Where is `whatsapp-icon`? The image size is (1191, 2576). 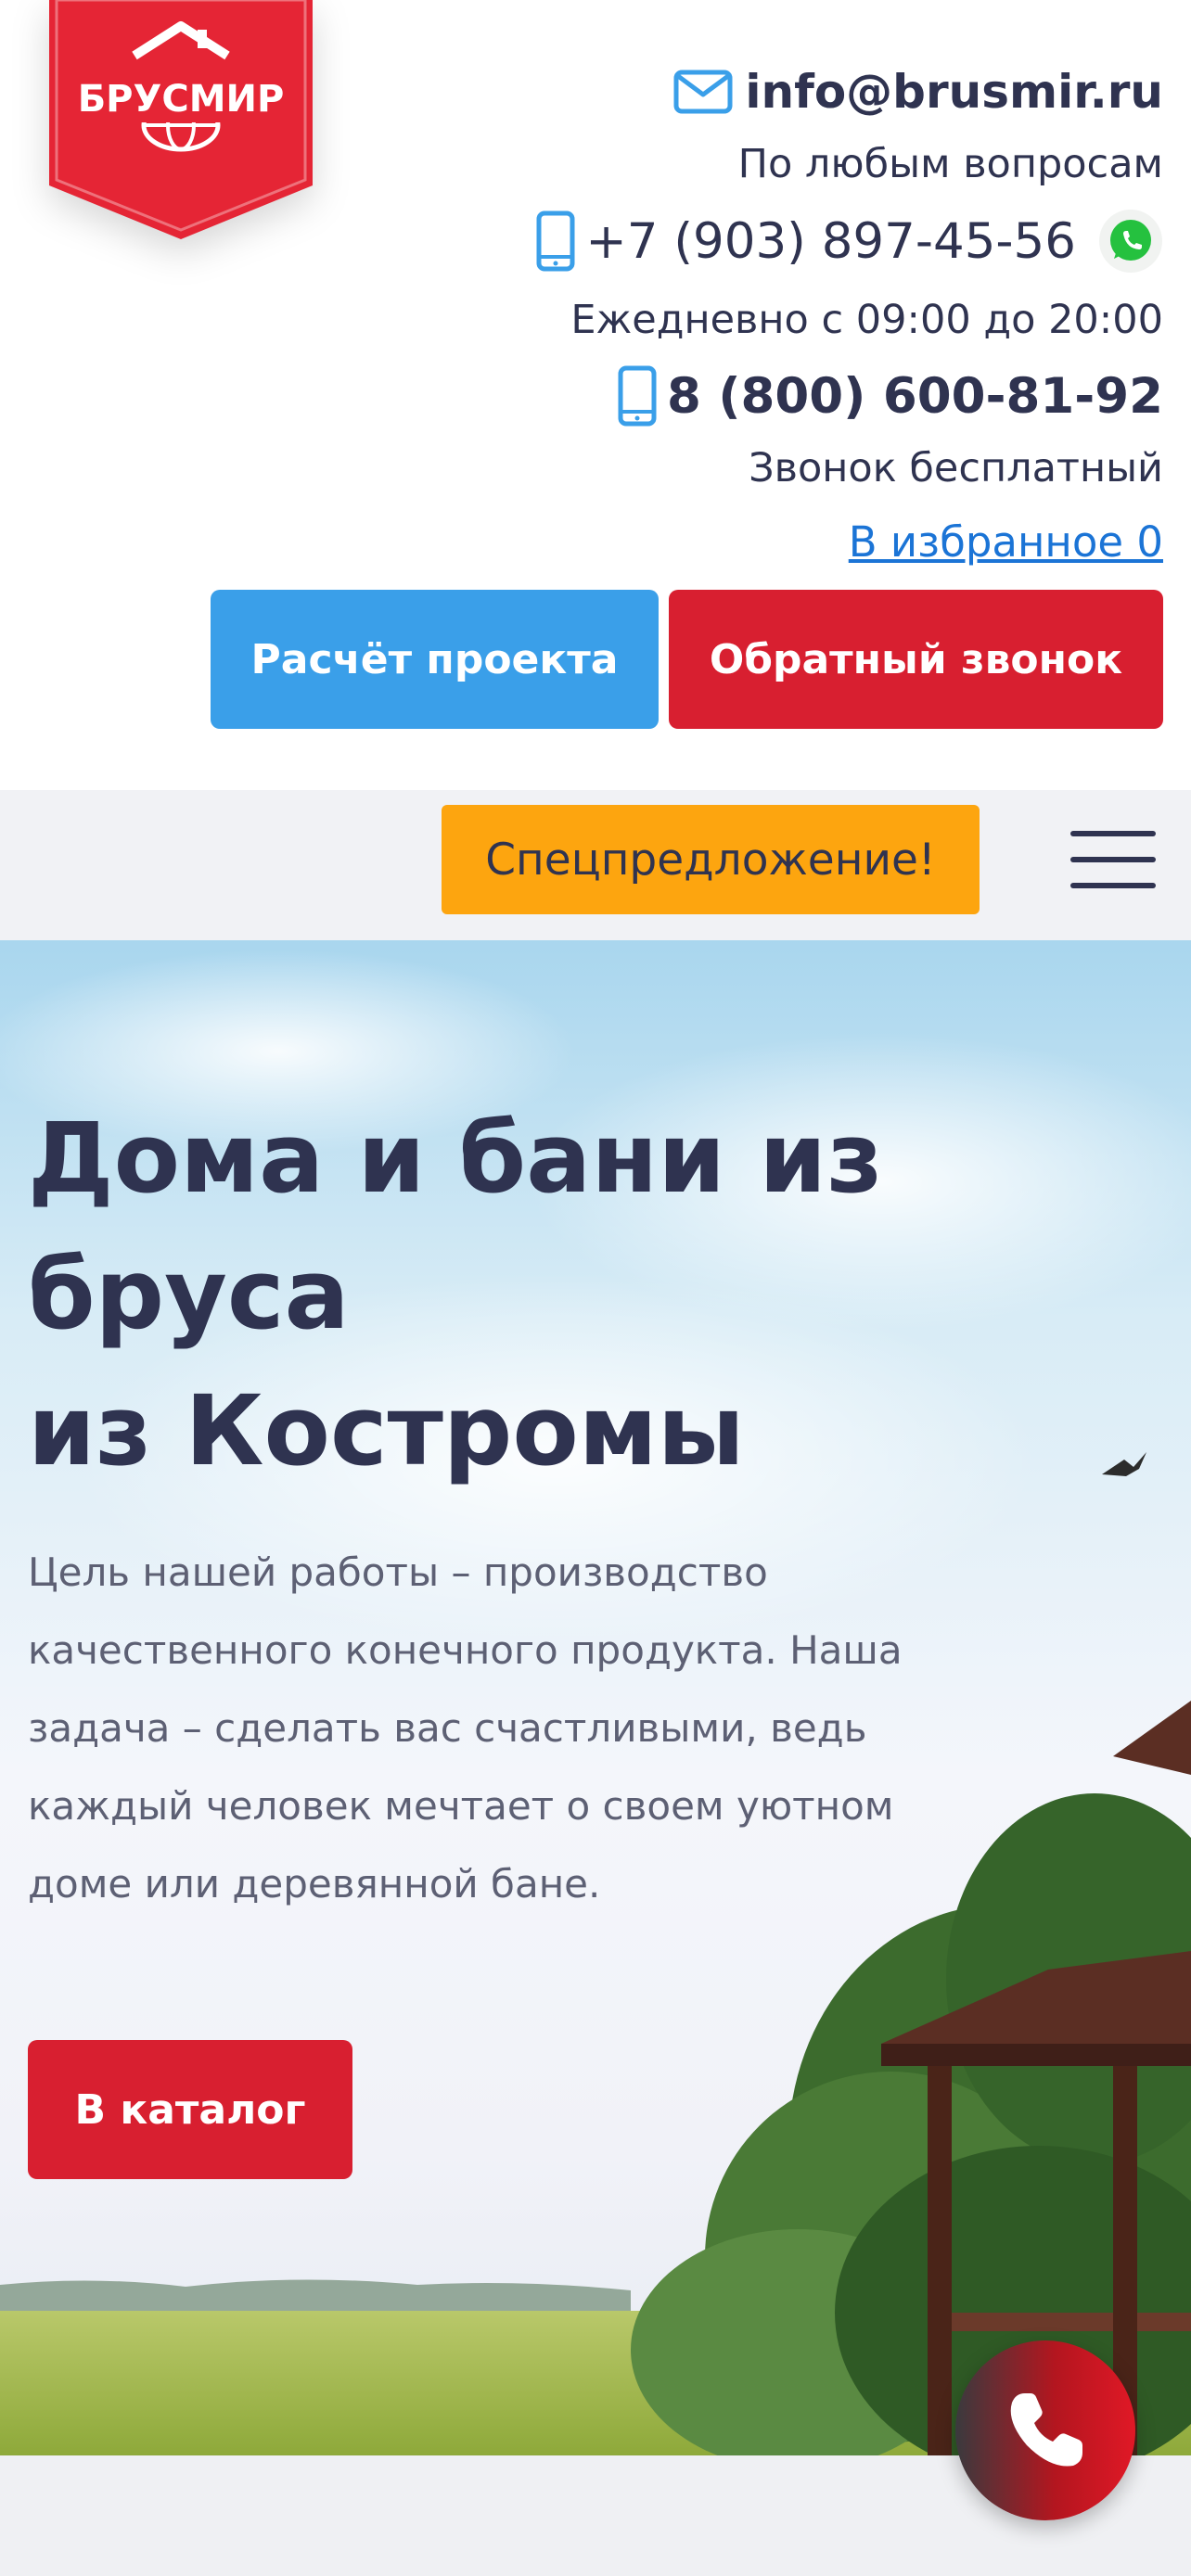
whatsapp-icon is located at coordinates (1130, 241).